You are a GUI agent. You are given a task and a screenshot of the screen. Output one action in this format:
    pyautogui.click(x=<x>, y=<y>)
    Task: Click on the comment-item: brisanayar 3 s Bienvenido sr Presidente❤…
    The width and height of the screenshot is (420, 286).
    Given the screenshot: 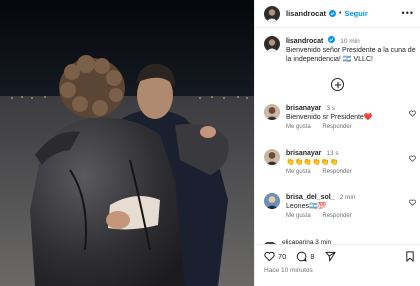 What is the action you would take?
    pyautogui.click(x=340, y=117)
    